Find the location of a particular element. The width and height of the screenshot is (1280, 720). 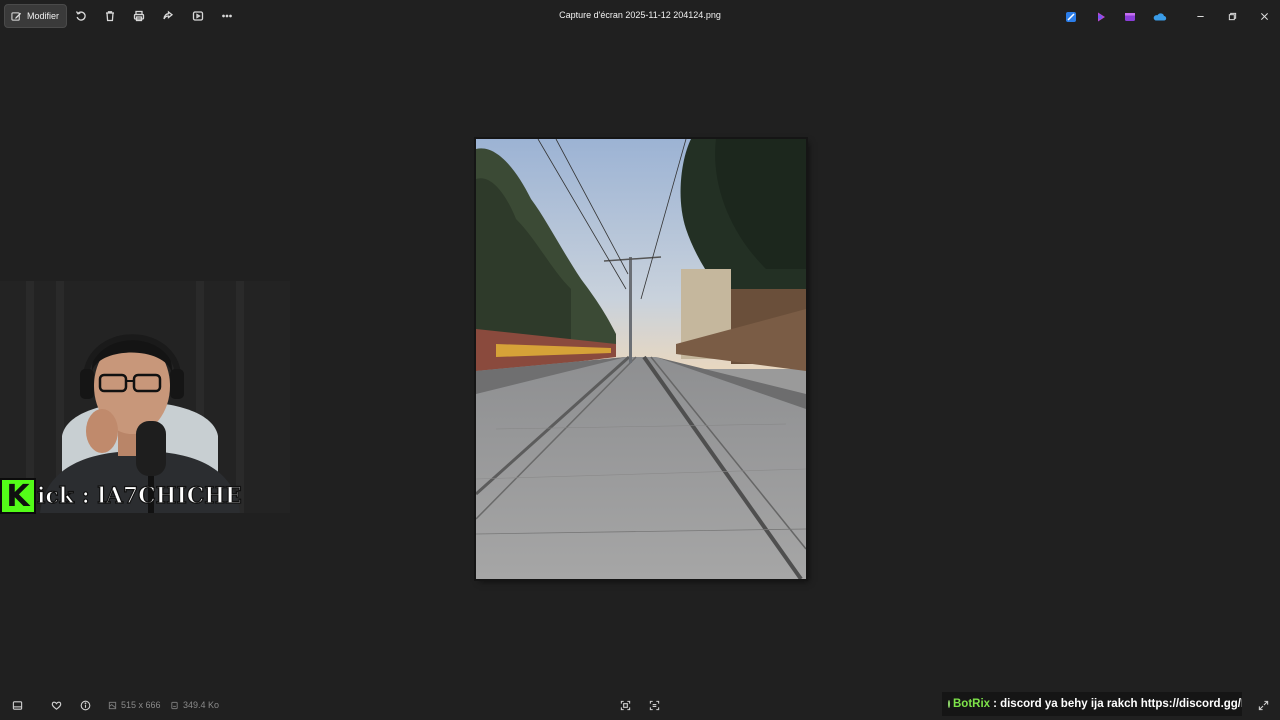

slideshow-icon is located at coordinates (198, 16).